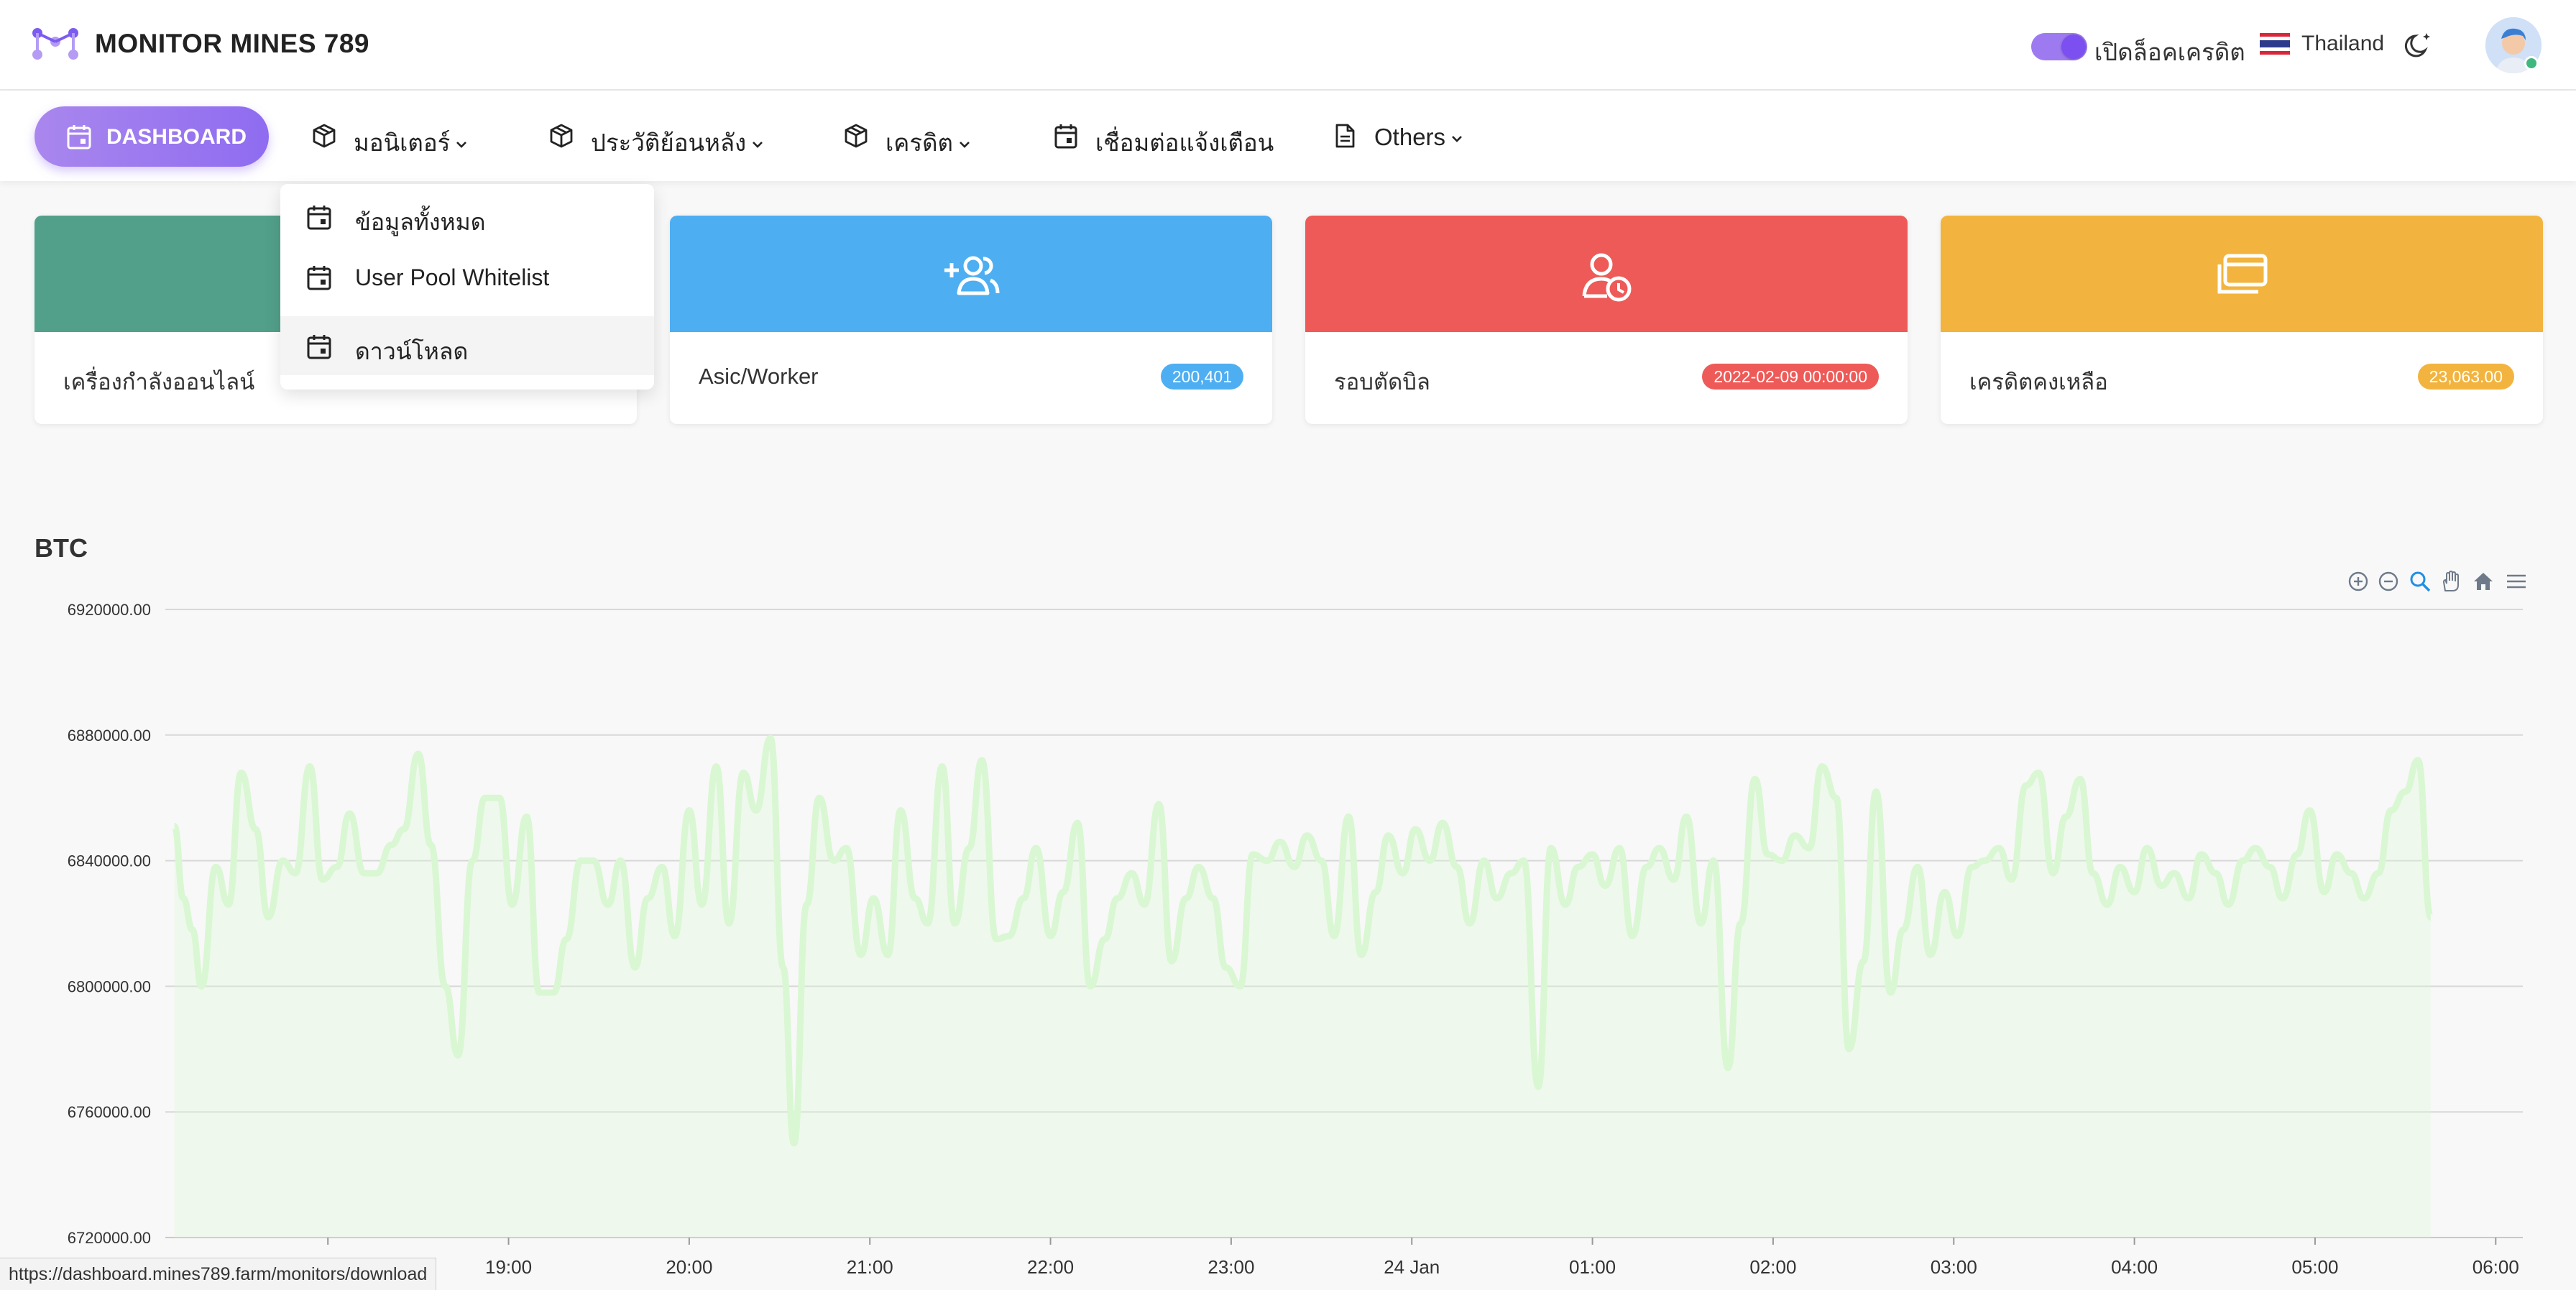 This screenshot has width=2576, height=1290. I want to click on nav-item-monitor: มอนิเตอร์, so click(396, 138).